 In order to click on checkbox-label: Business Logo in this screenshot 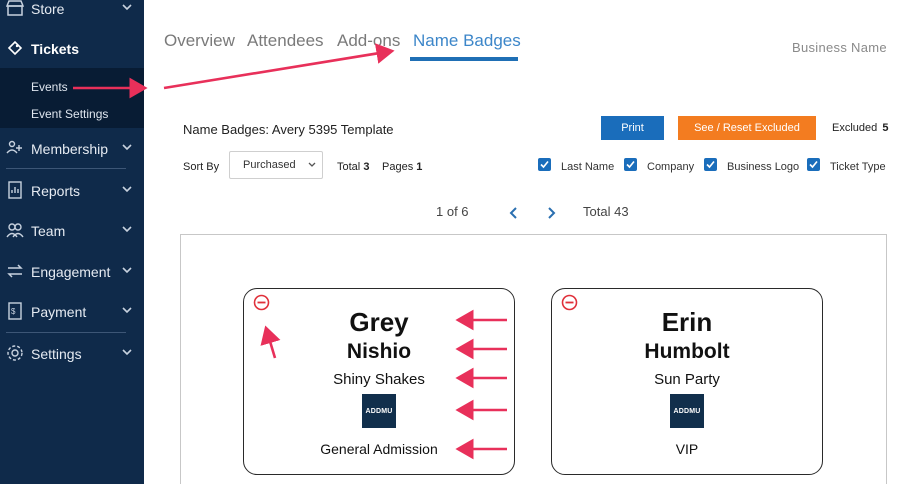, I will do `click(763, 167)`.